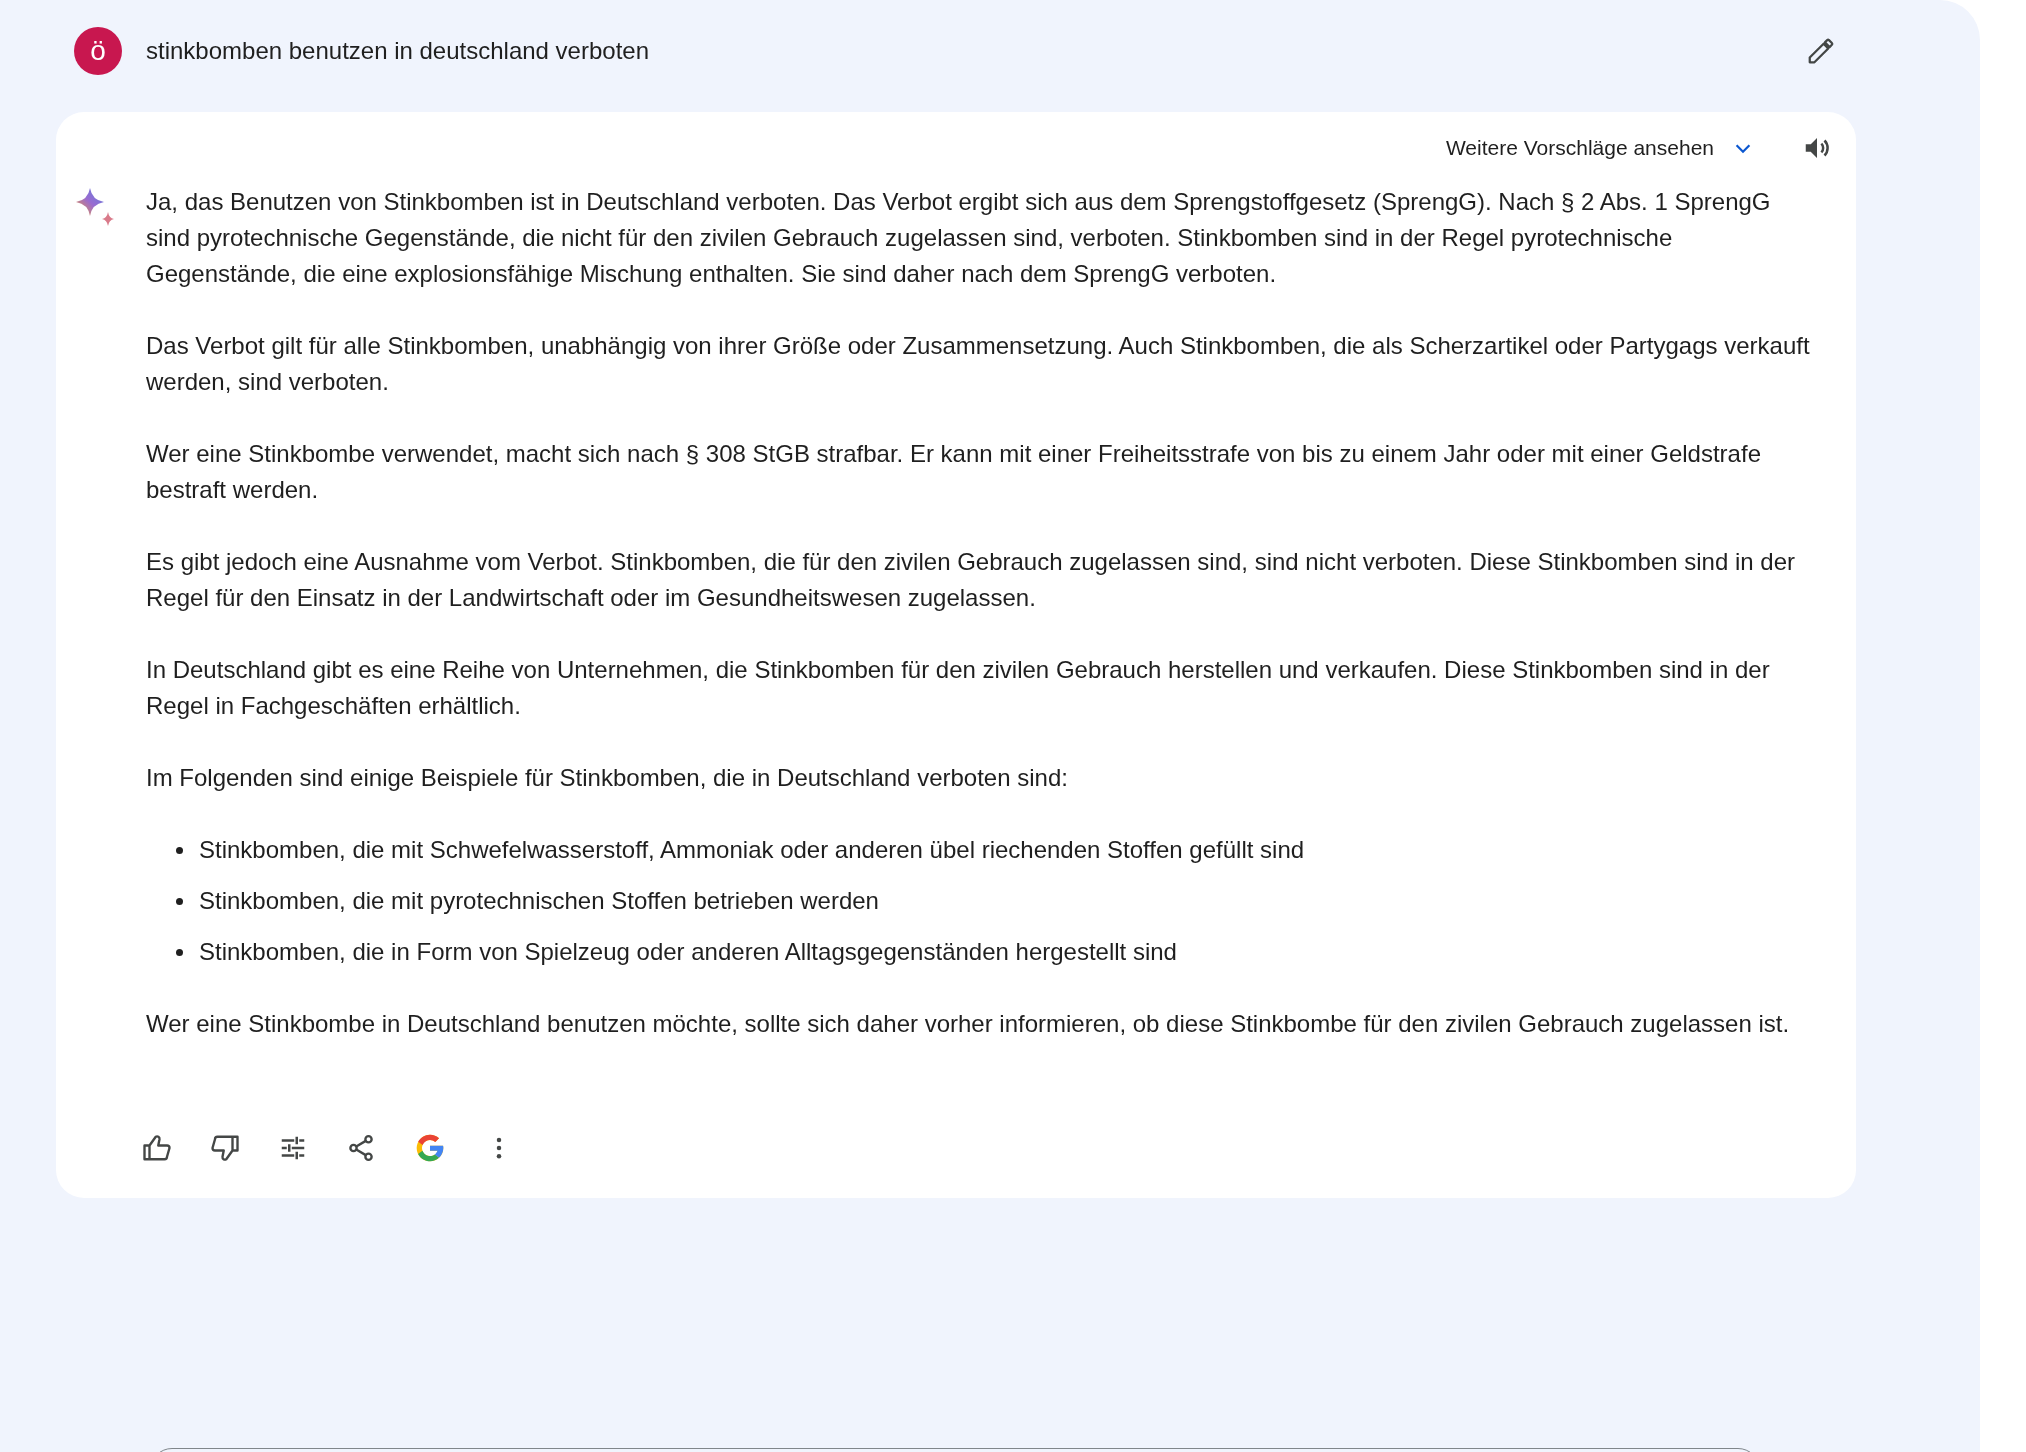 The width and height of the screenshot is (2026, 1452). I want to click on answer-paragraph: In Deutschland gibt es eine Reihe von Unternehmen, die Stinkbomben für den zivilen Gebrauch herstellen und verkaufen. Diese Stinkbomben sind in der Regel in Fachgeschäften erhältlich., so click(958, 688).